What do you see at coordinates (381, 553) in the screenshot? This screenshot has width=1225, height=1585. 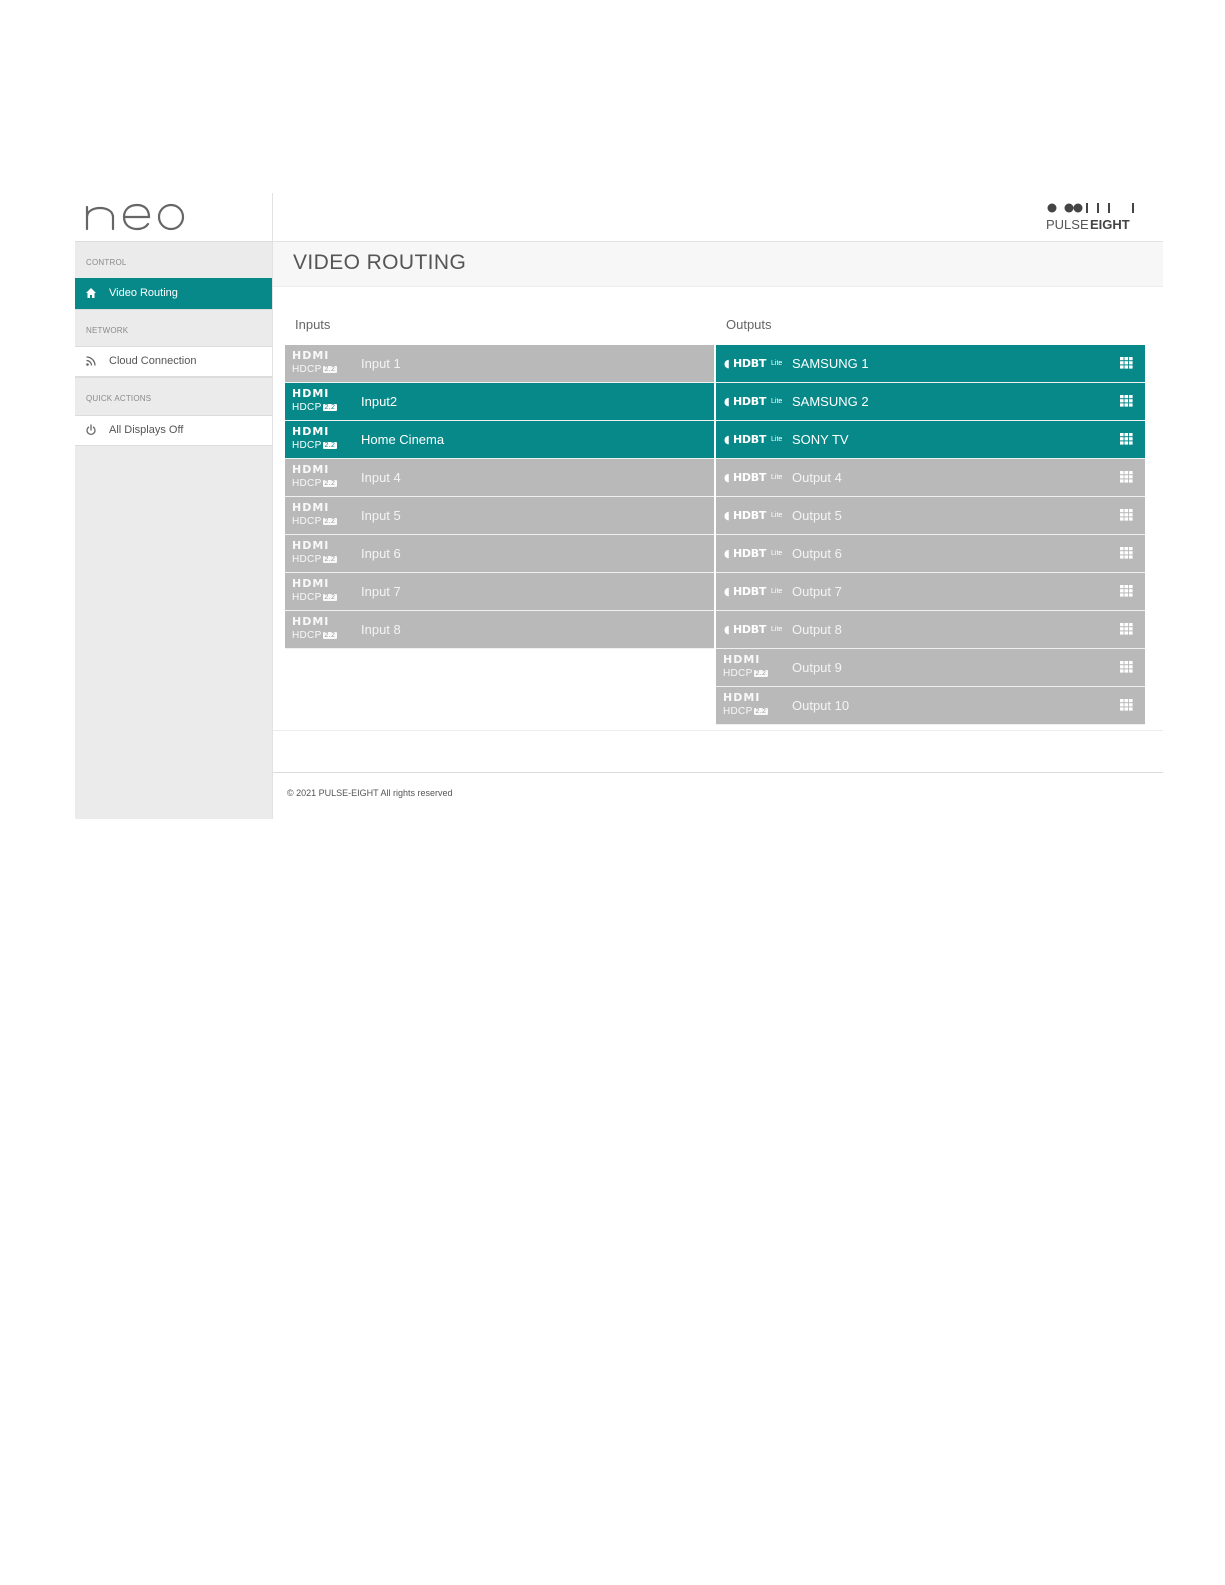 I see `input-label: Input 6` at bounding box center [381, 553].